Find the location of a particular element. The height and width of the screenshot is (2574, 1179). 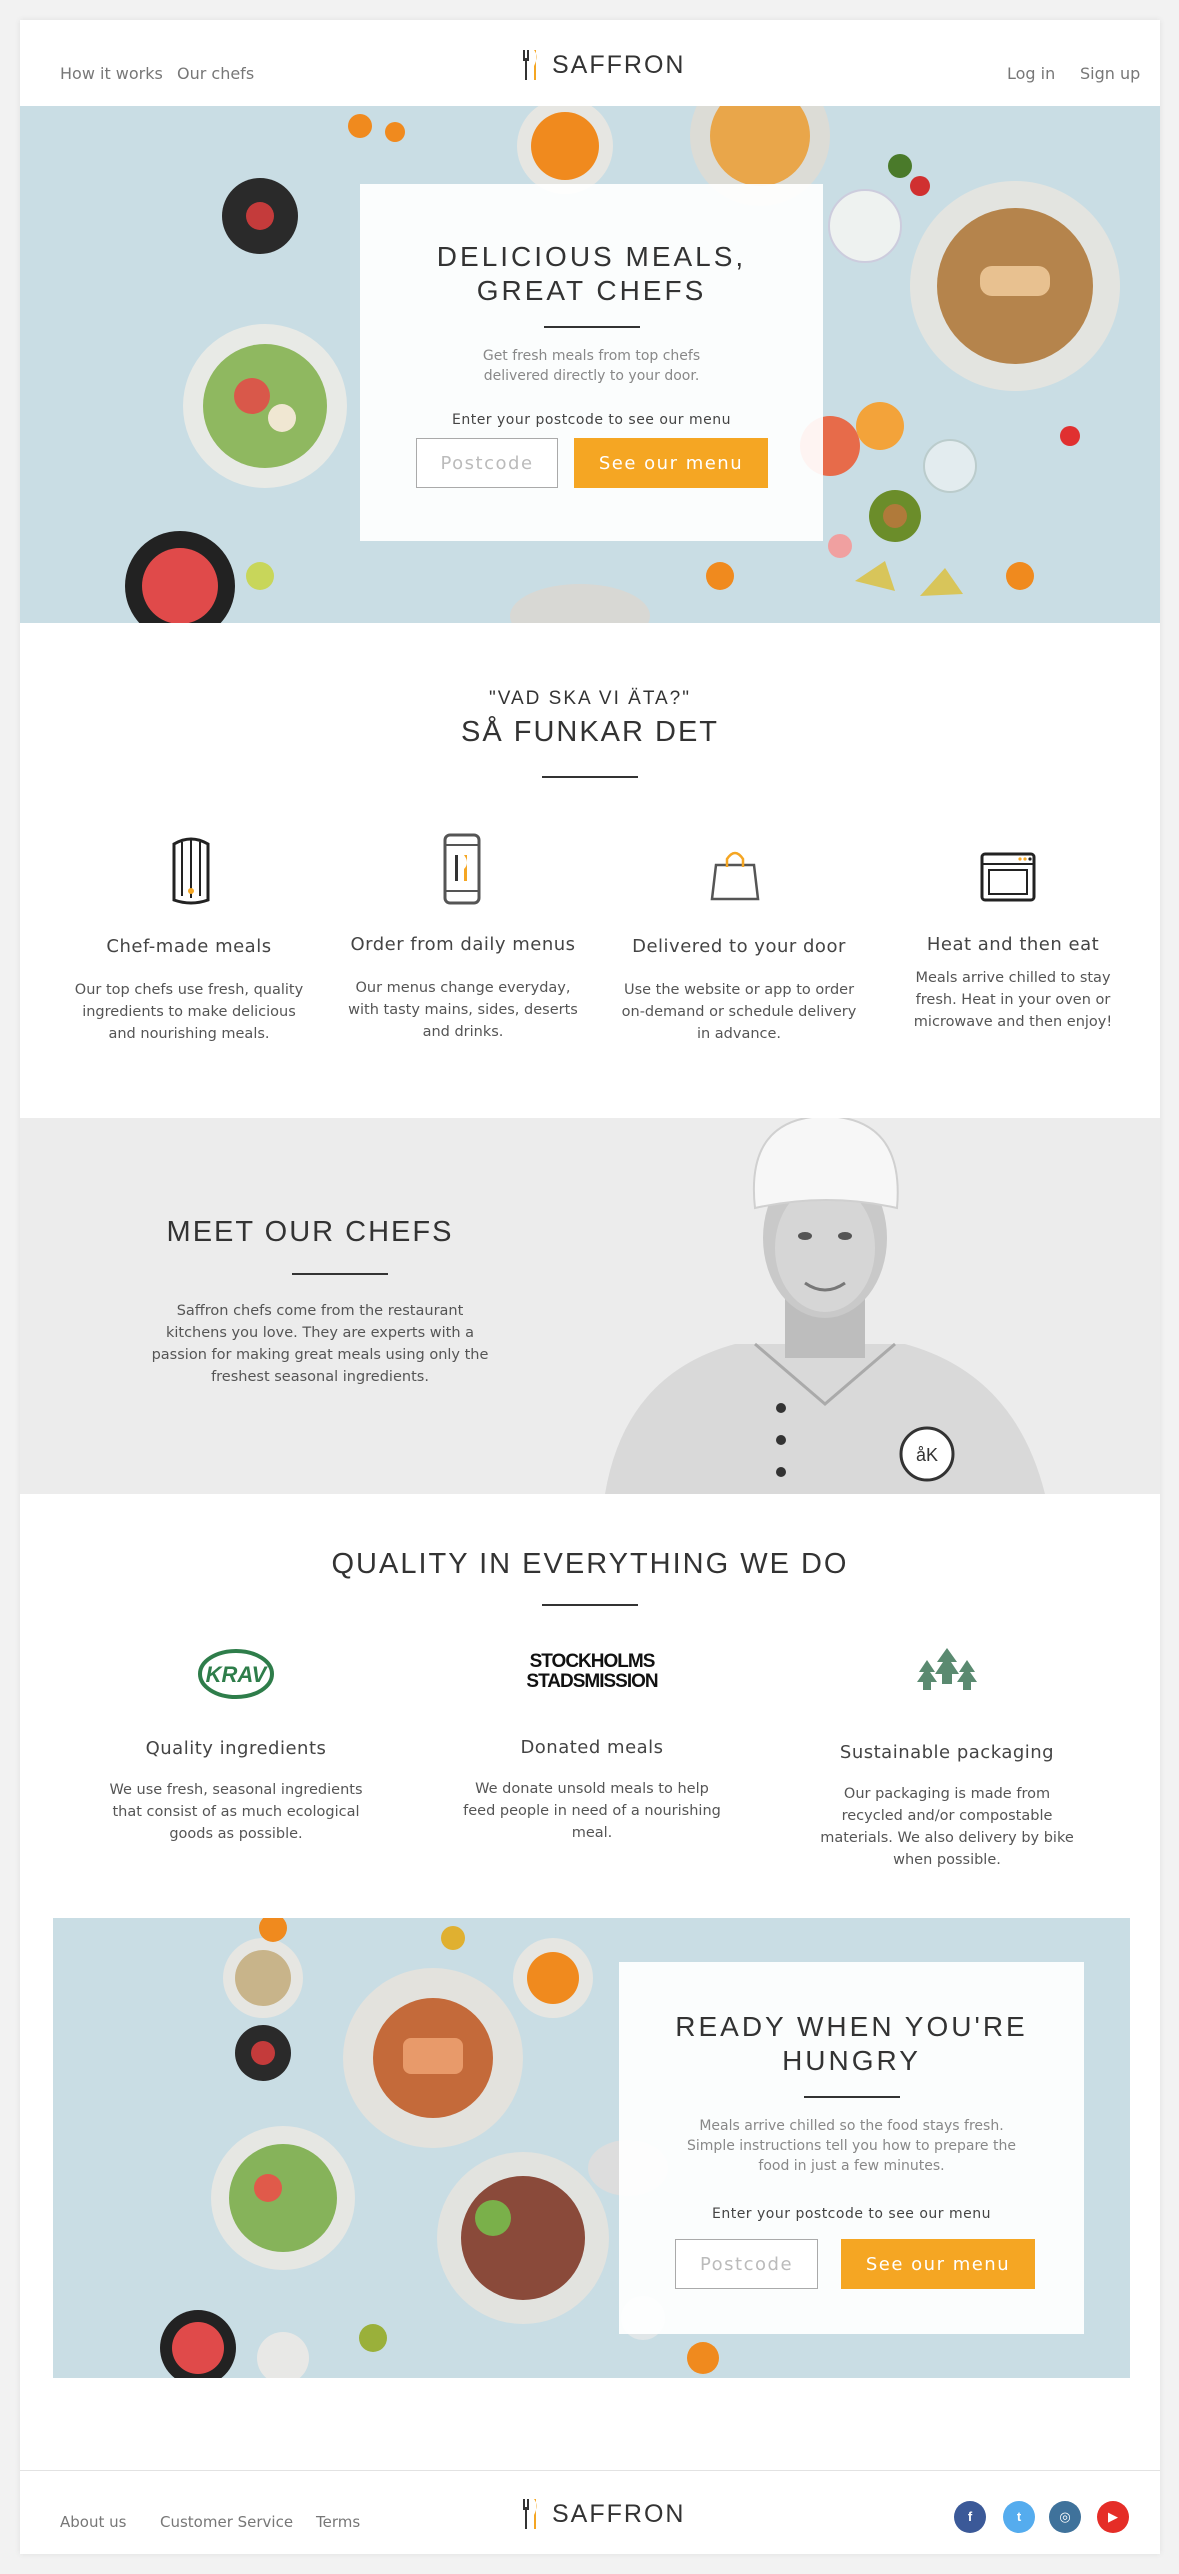

step-title: Delivered to your door is located at coordinates (739, 946).